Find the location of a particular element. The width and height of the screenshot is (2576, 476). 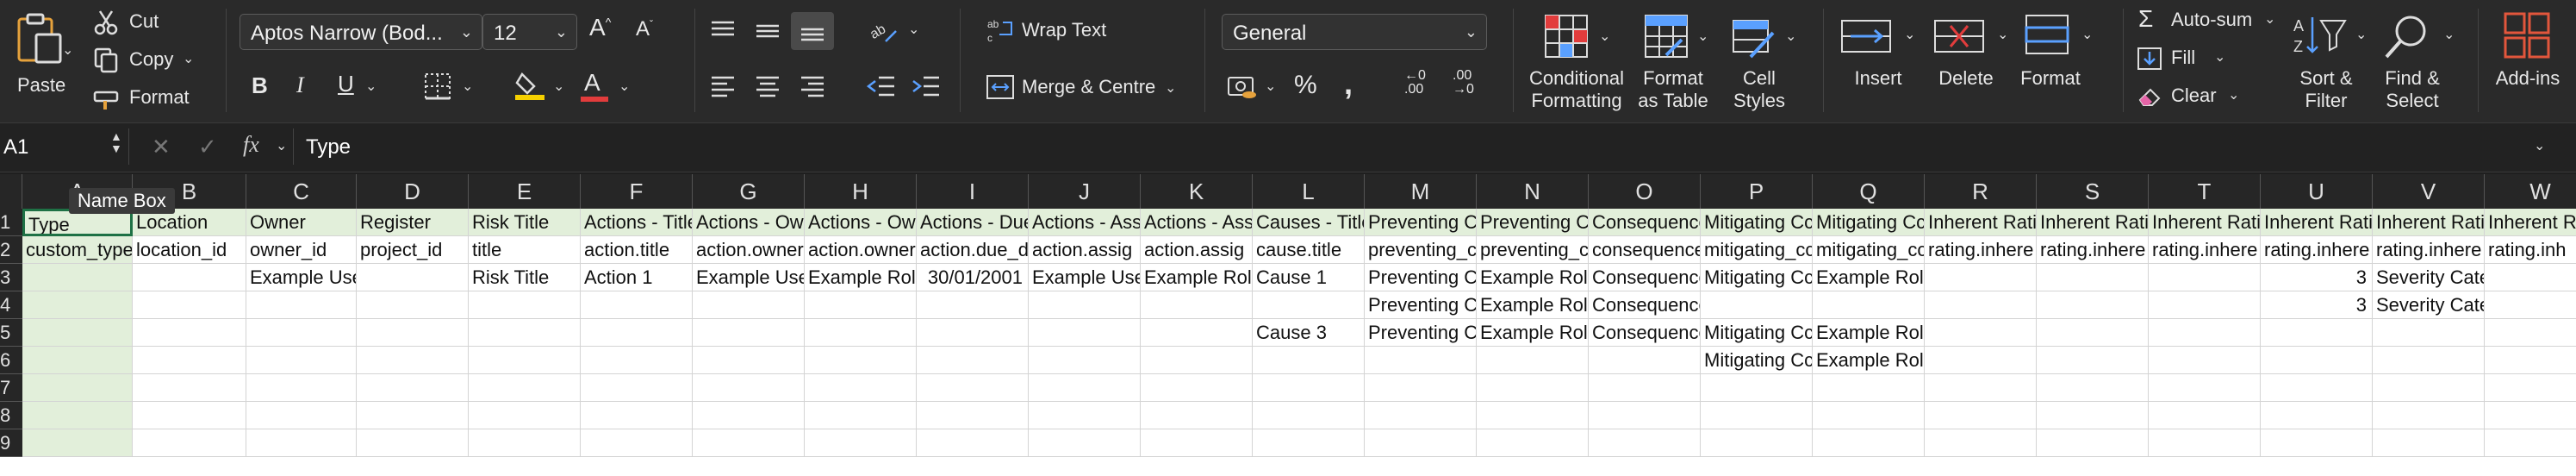

cell-u4: 3 is located at coordinates (2317, 305).